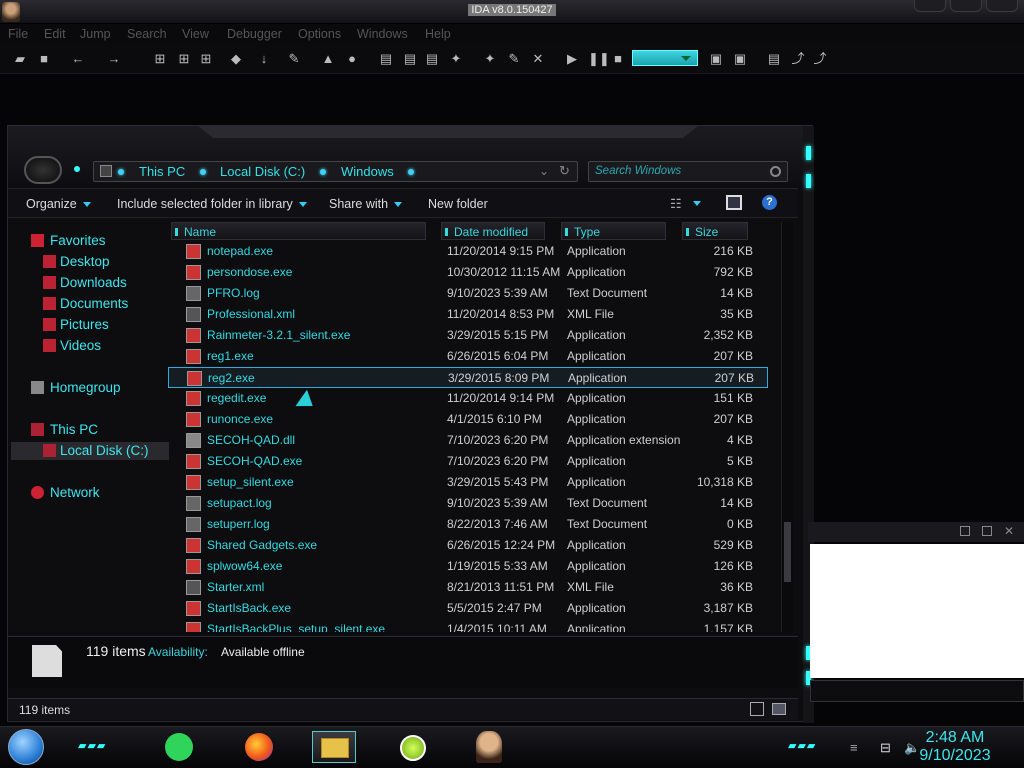 The image size is (1024, 768). Describe the element at coordinates (18, 34) in the screenshot. I see `menu-file: File` at that location.